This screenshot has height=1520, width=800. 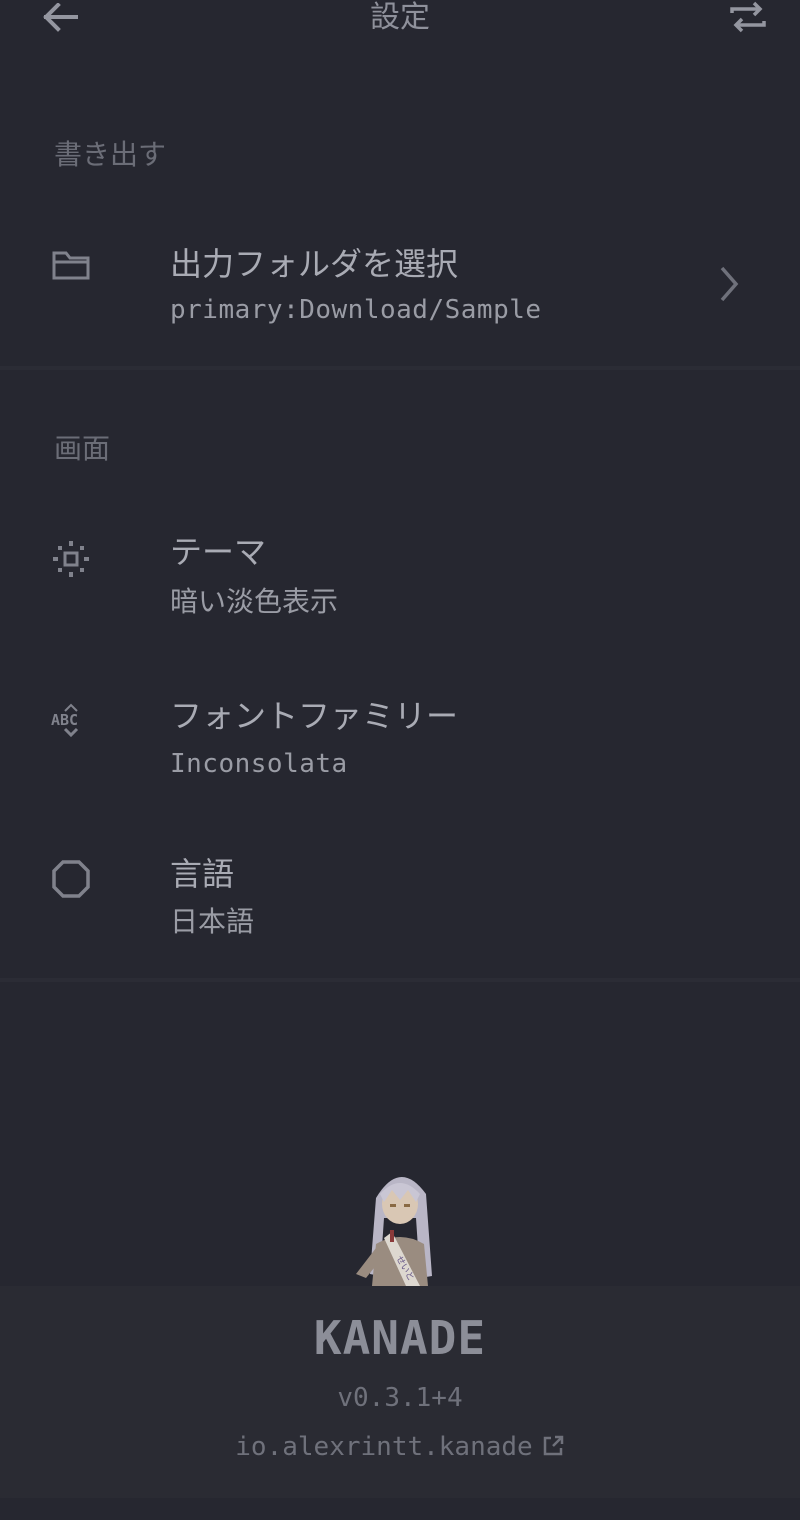 What do you see at coordinates (259, 764) in the screenshot?
I see `font-family-value: Inconsolata` at bounding box center [259, 764].